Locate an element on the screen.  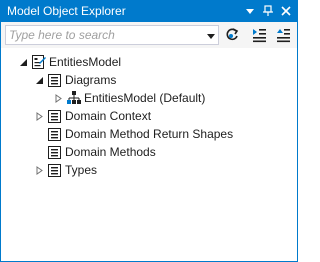
toolbar is located at coordinates (149, 35).